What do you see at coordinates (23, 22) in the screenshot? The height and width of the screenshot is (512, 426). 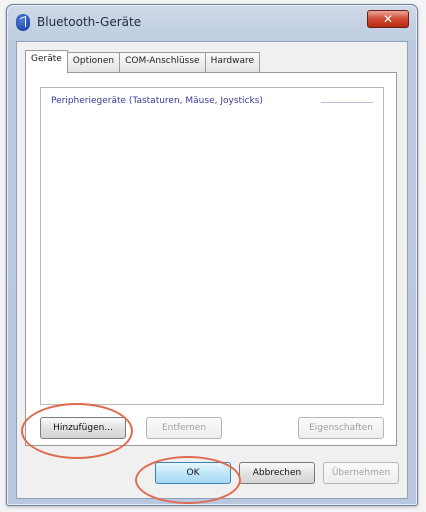 I see `bluetooth-icon` at bounding box center [23, 22].